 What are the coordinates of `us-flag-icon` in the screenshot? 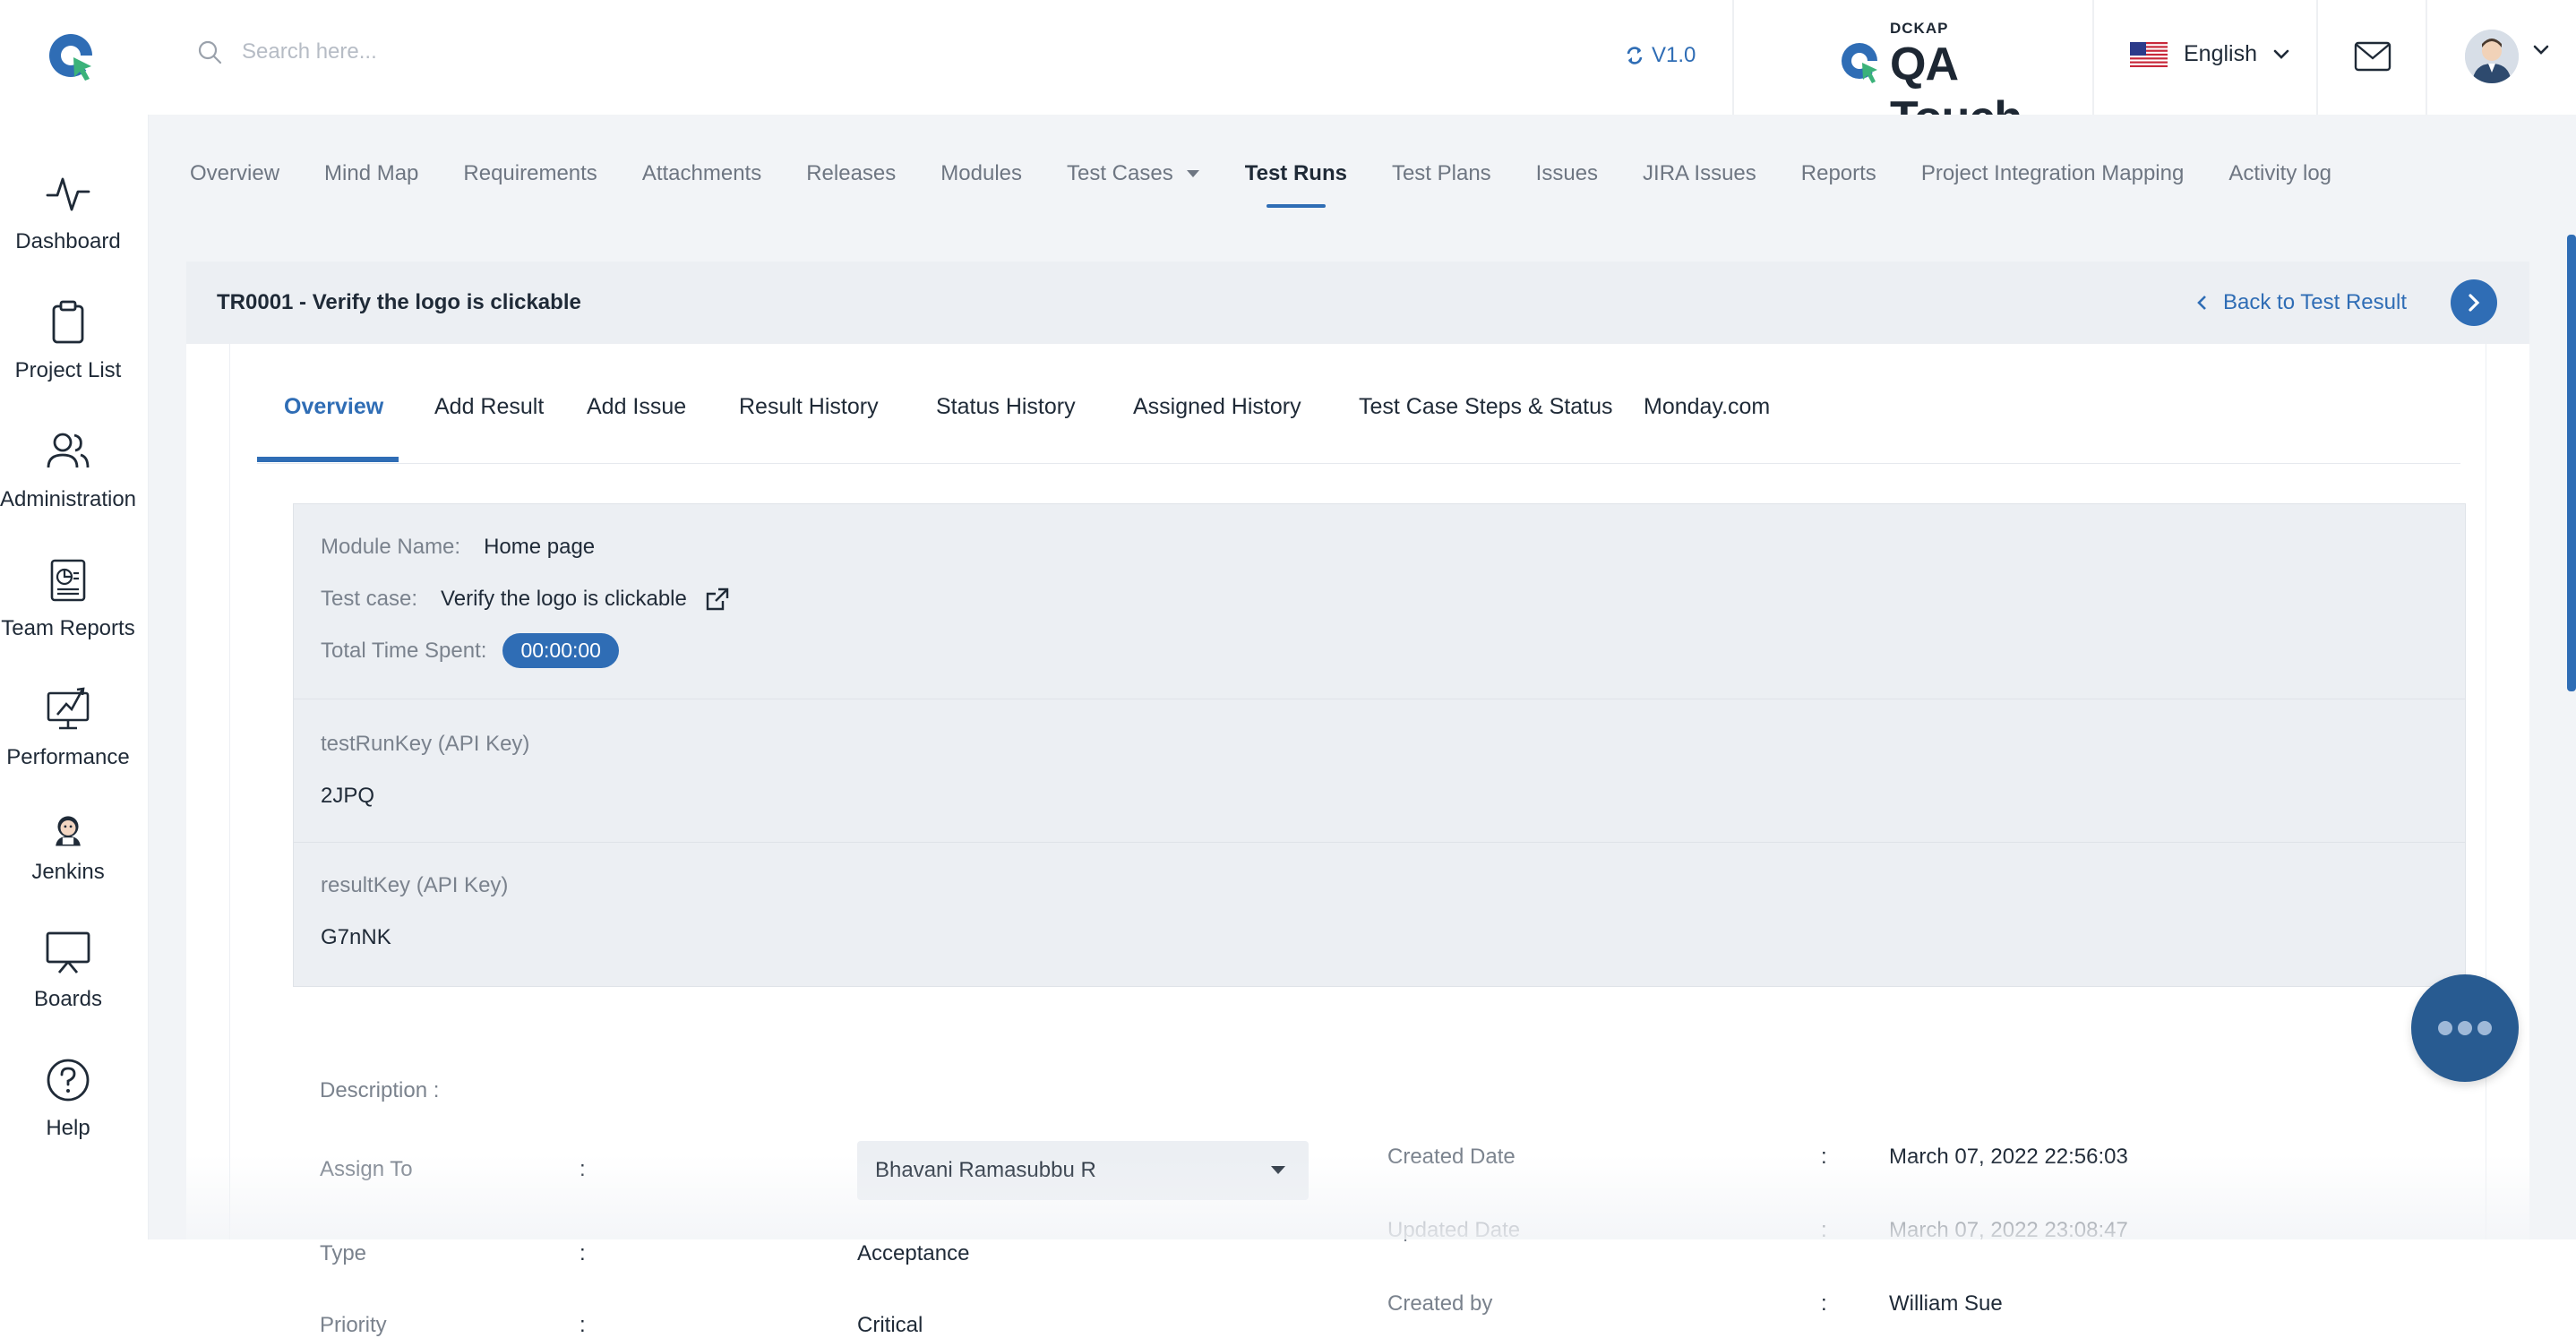 It's located at (2149, 54).